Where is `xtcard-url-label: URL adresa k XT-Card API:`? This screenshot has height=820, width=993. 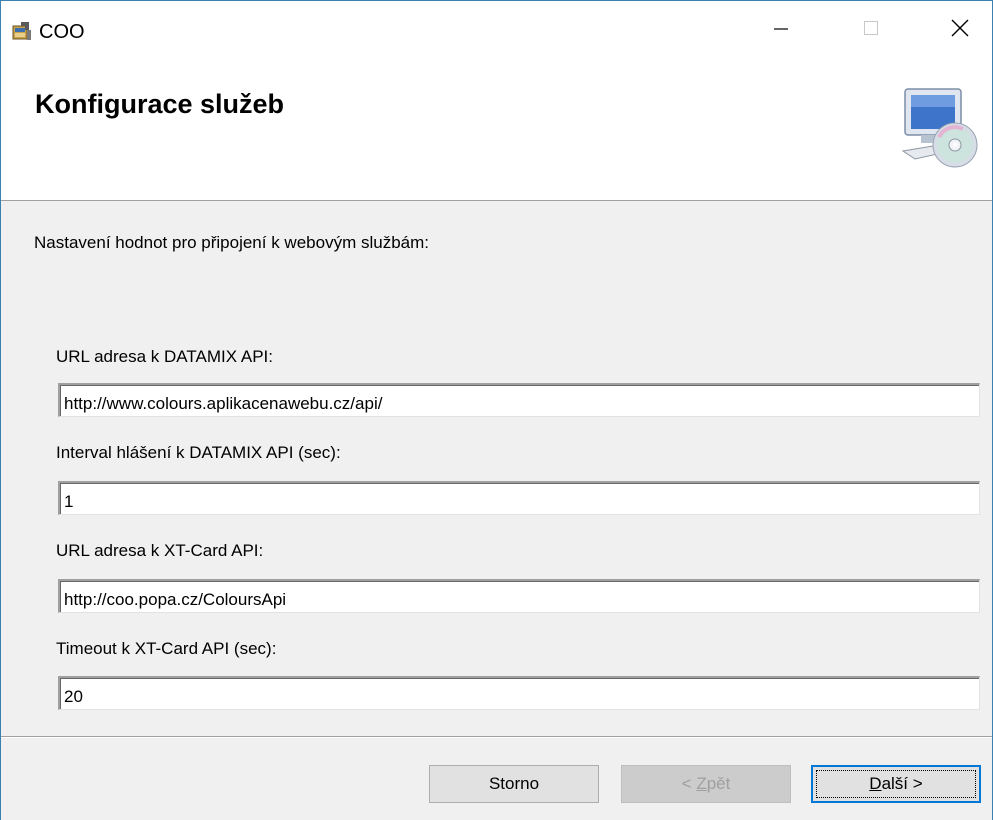
xtcard-url-label: URL adresa k XT-Card API: is located at coordinates (160, 550).